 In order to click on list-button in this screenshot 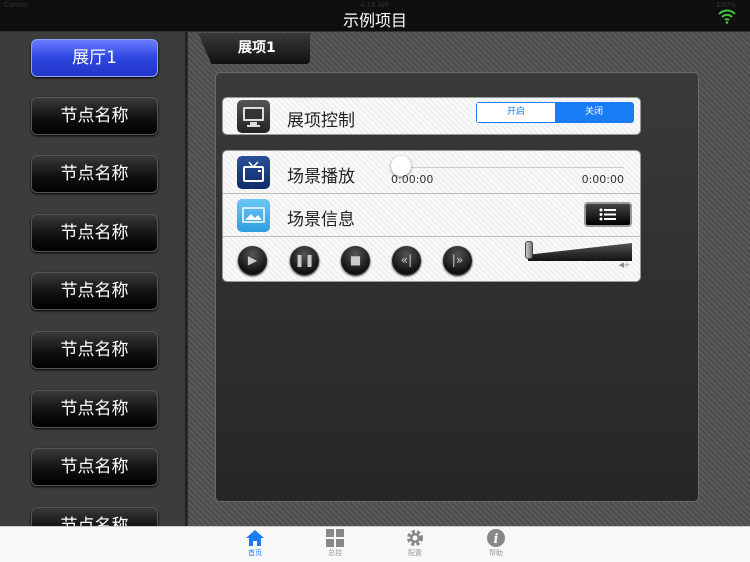, I will do `click(608, 214)`.